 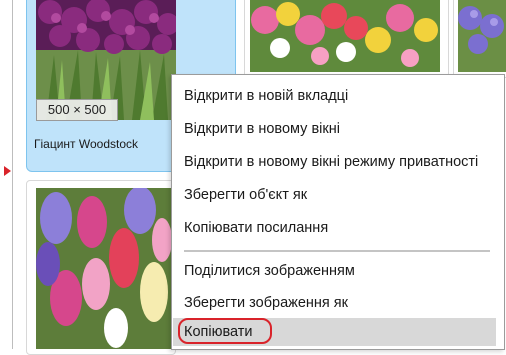 I want to click on hyacinth-bouquet-image, so click(x=104, y=268).